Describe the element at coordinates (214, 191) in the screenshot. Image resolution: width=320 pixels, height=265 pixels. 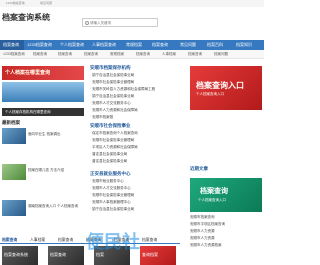
I see `right-ad2-title: 档案查询` at that location.